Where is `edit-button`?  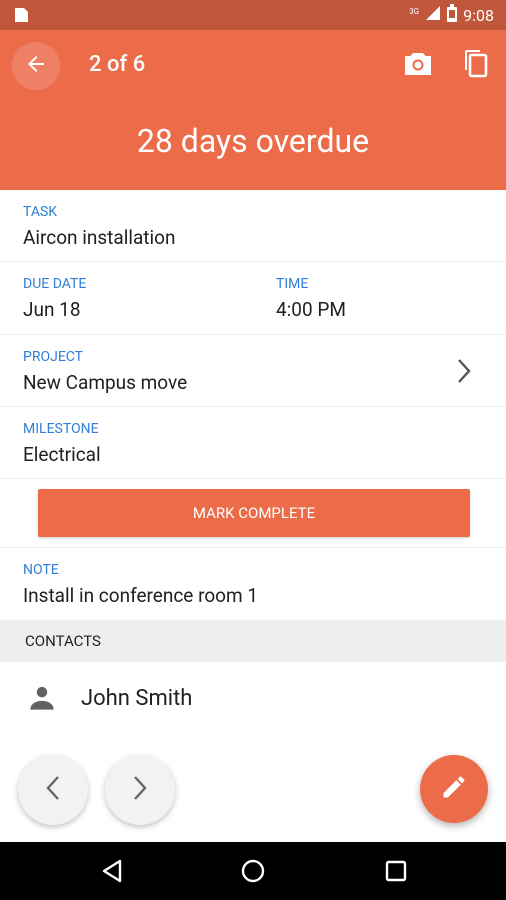
edit-button is located at coordinates (454, 789).